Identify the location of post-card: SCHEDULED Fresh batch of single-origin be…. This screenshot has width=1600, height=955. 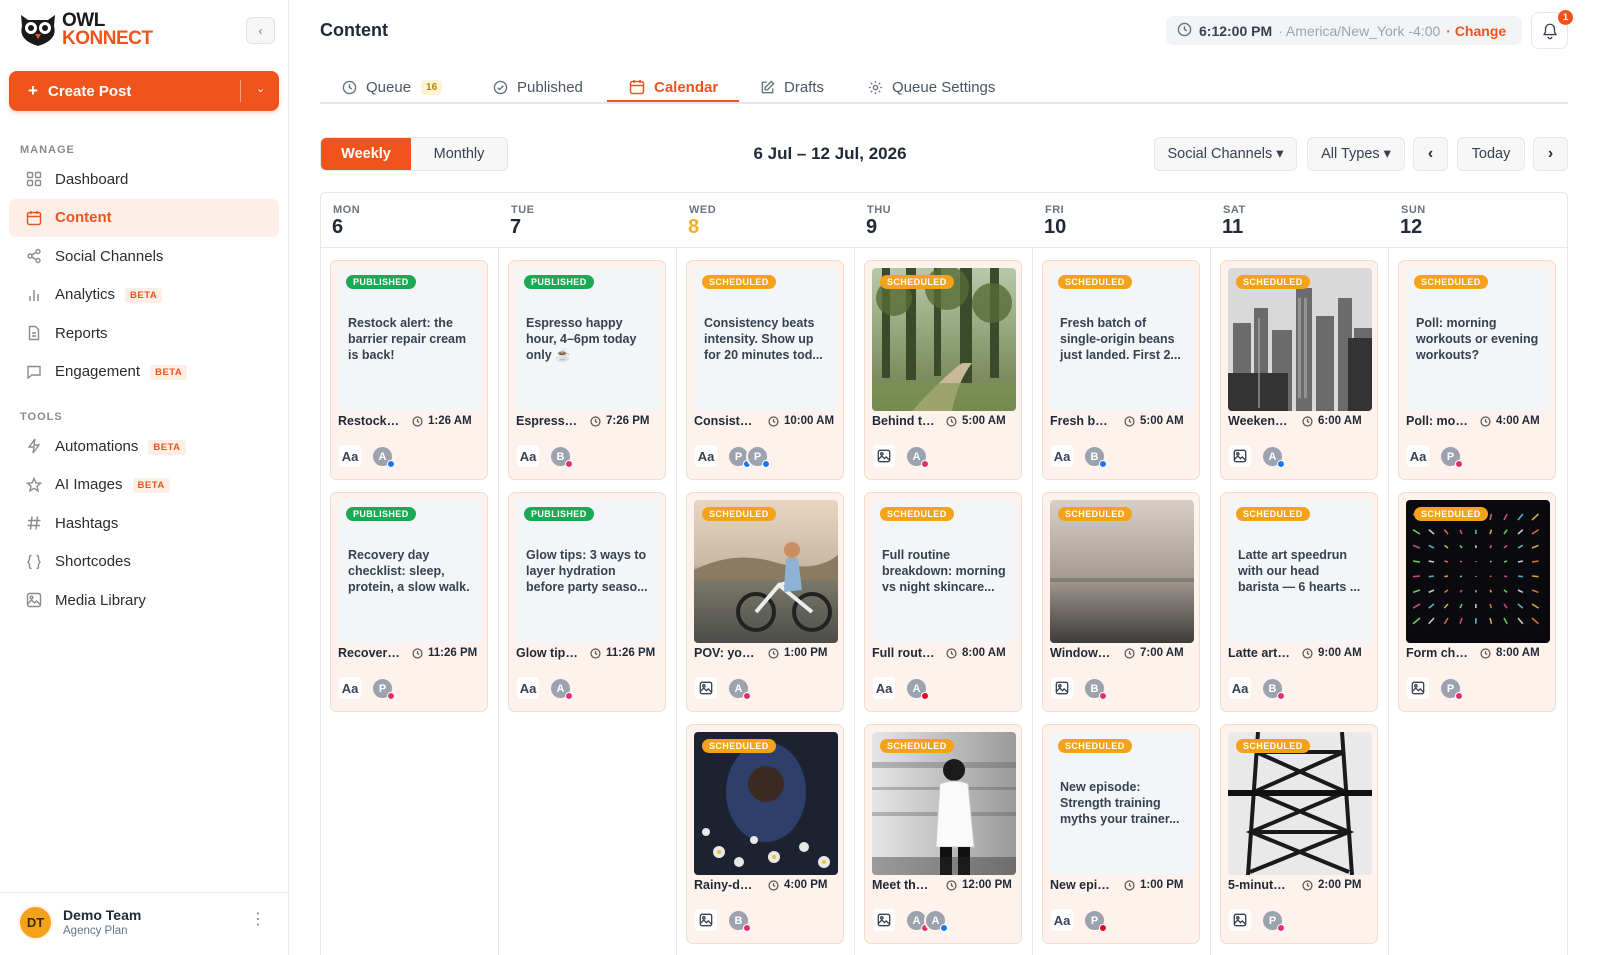
(1121, 370).